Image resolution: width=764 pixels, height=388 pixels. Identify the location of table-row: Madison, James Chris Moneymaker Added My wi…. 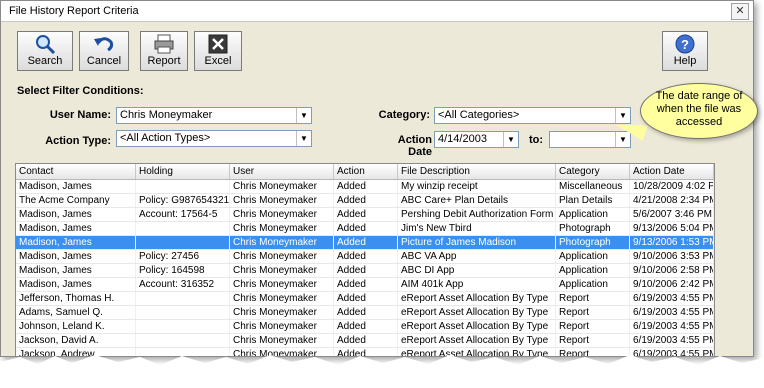
(365, 187).